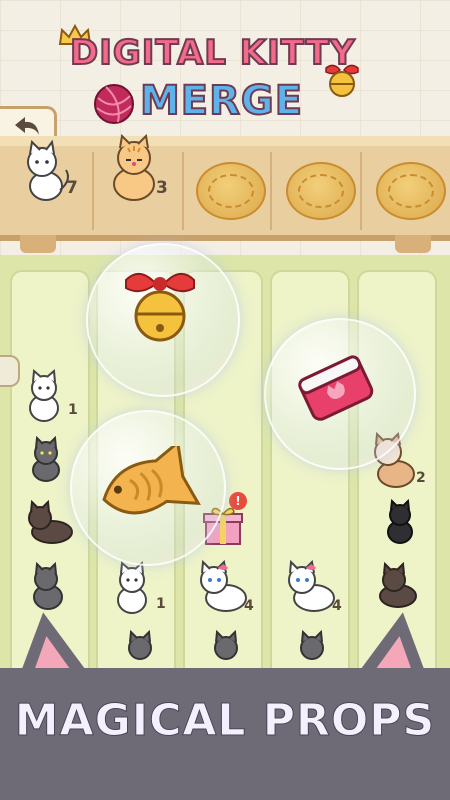 The height and width of the screenshot is (800, 450). What do you see at coordinates (162, 188) in the screenshot?
I see `shelf-count-2: 3` at bounding box center [162, 188].